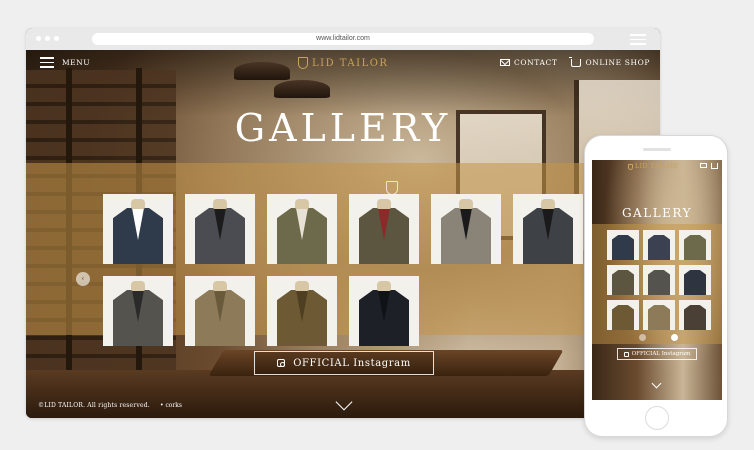 Image resolution: width=754 pixels, height=450 pixels. I want to click on nav-links: CONTACT ONLINE SHOP, so click(575, 61).